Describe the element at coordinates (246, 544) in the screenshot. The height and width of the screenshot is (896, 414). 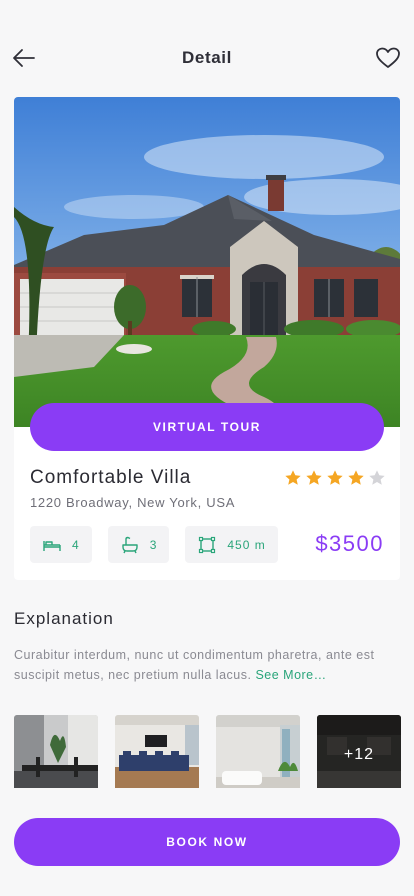
I see `feature-area-value: 450 m` at that location.